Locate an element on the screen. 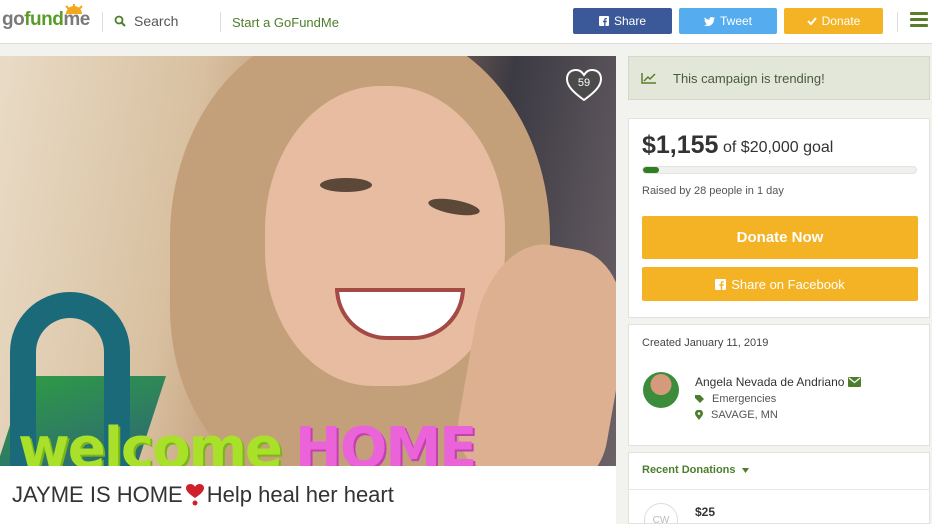  envelope-icon is located at coordinates (855, 382).